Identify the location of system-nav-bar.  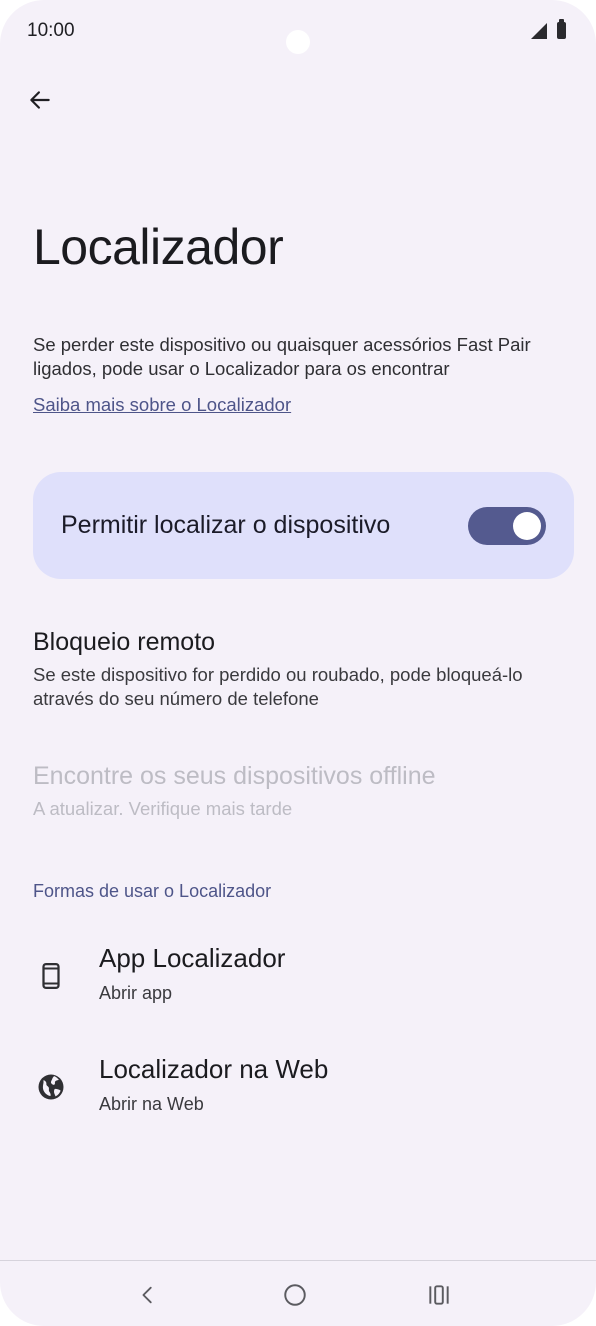
(298, 1293).